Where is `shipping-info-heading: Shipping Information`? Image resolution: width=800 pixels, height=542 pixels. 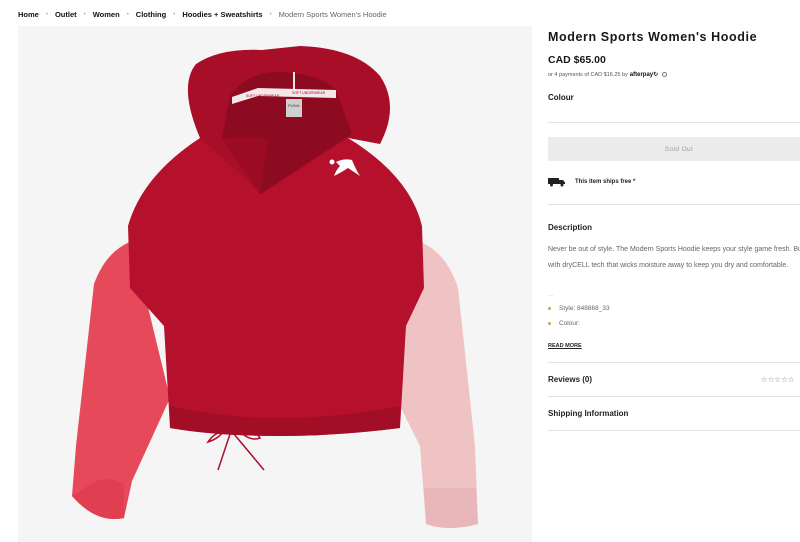
shipping-info-heading: Shipping Information is located at coordinates (588, 413).